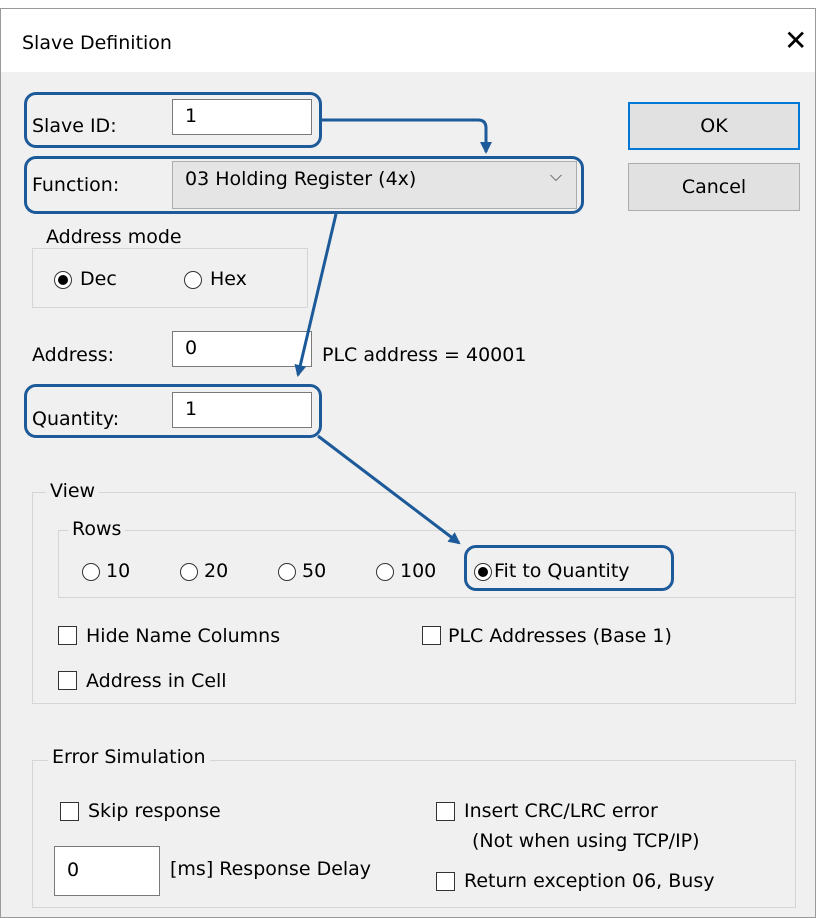 This screenshot has width=816, height=918. I want to click on view-legend: View, so click(73, 491).